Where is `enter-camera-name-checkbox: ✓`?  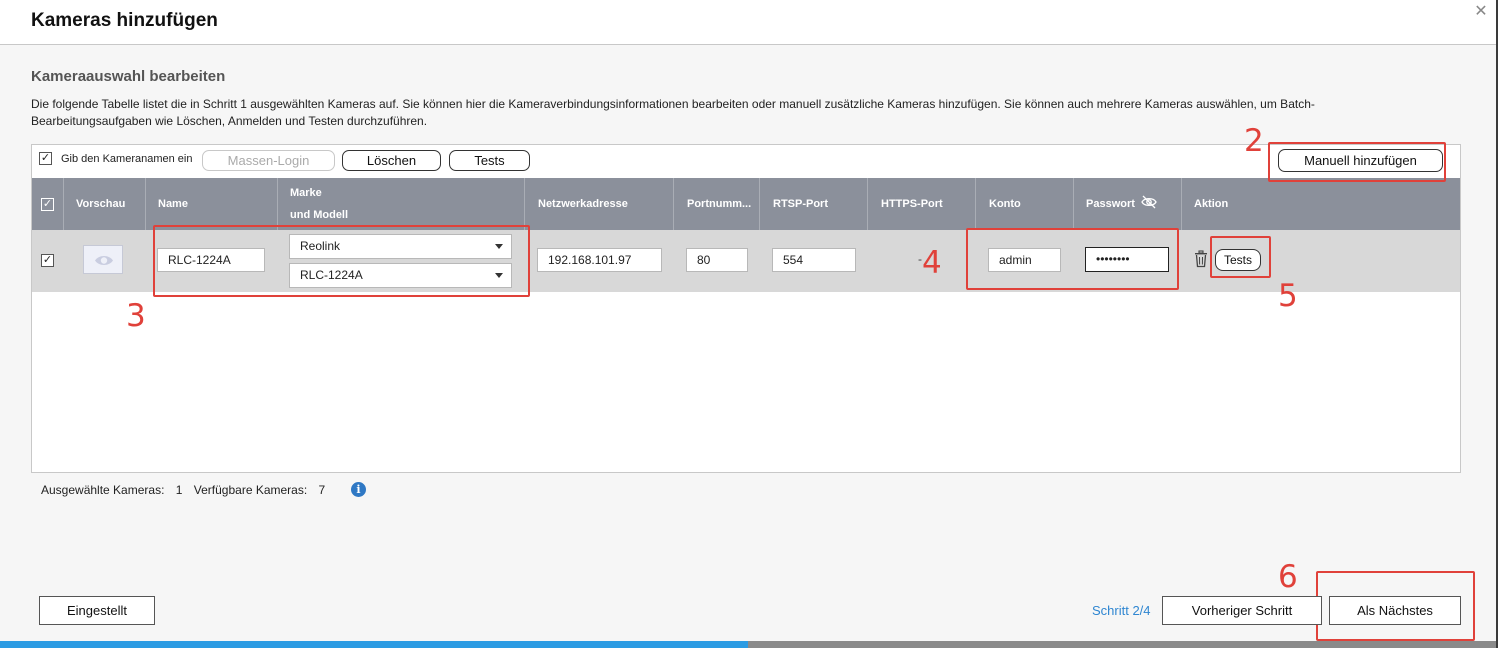
enter-camera-name-checkbox: ✓ is located at coordinates (45, 158).